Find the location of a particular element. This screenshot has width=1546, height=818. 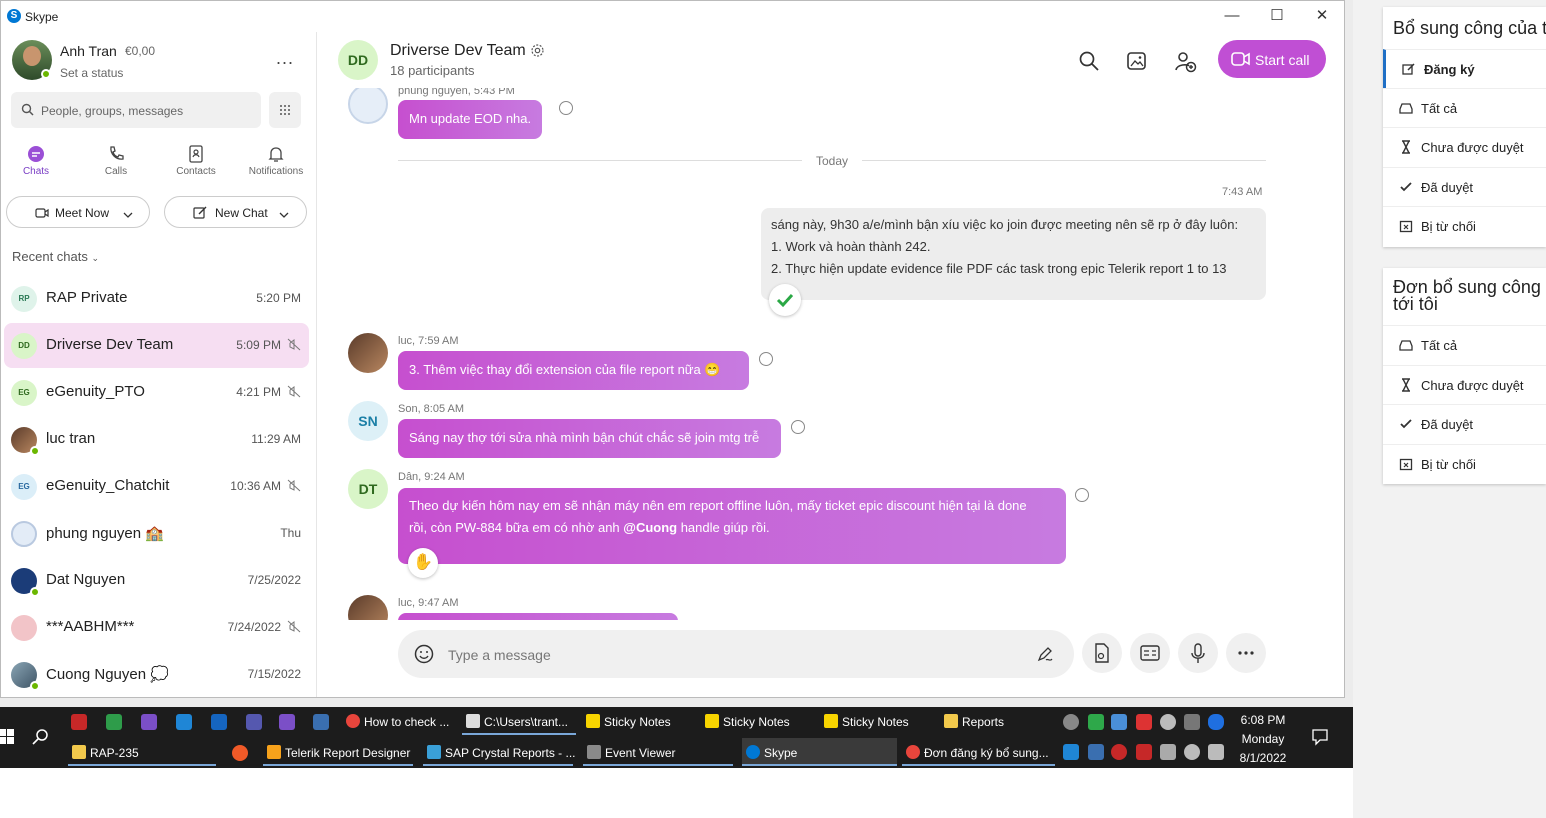

menu-pending: Chưa được duyệt is located at coordinates (1464, 146).